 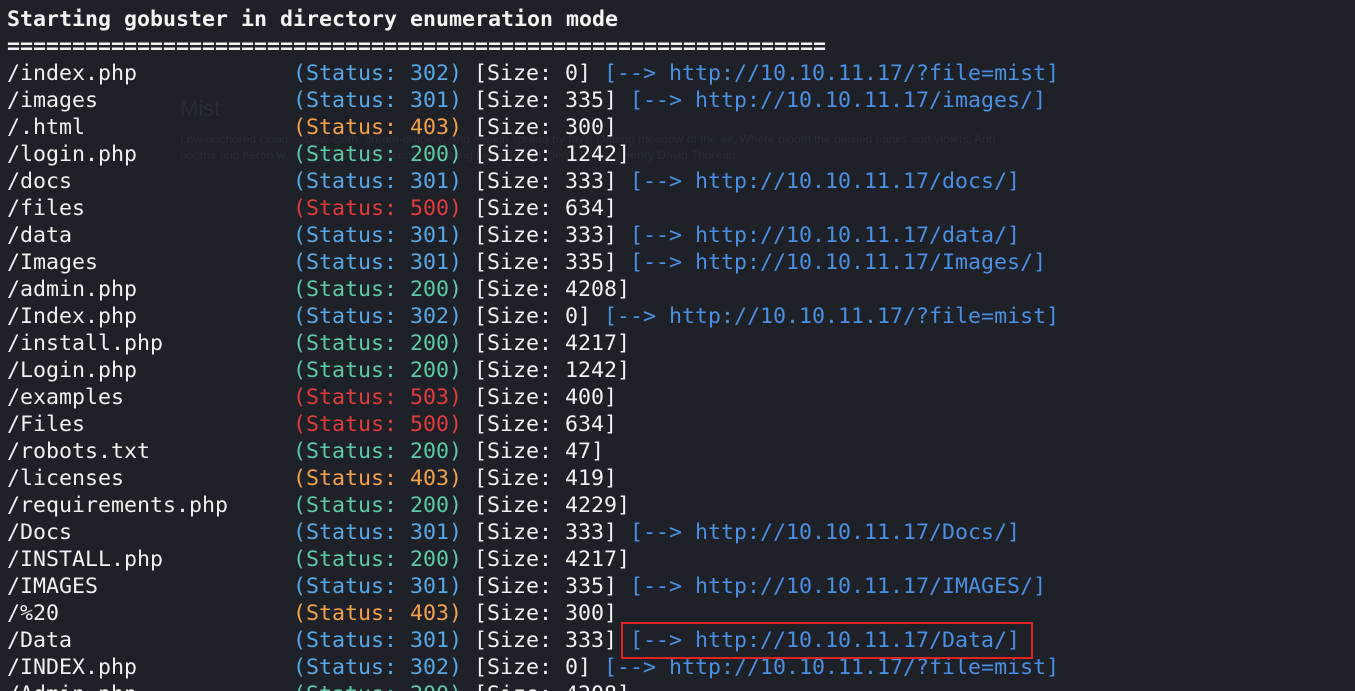 I want to click on result-path: /%20, so click(x=33, y=613).